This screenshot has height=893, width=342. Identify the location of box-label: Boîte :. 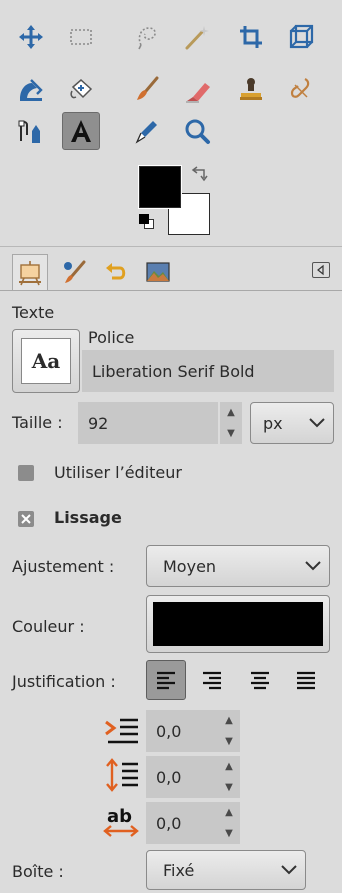
(38, 871).